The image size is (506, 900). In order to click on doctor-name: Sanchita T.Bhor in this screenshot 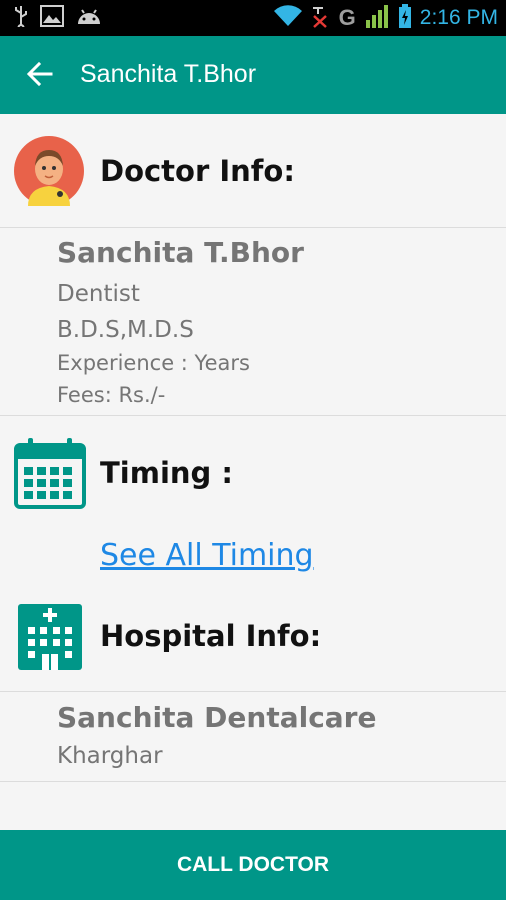, I will do `click(180, 252)`.